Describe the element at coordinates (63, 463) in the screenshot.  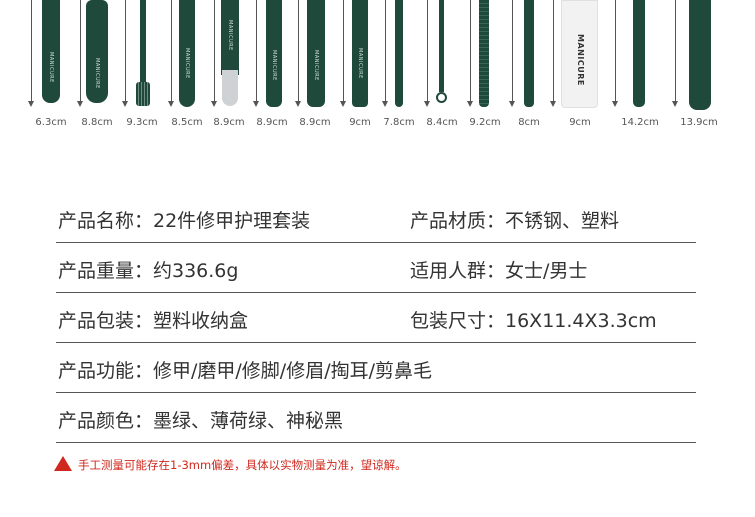
I see `warning-icon` at that location.